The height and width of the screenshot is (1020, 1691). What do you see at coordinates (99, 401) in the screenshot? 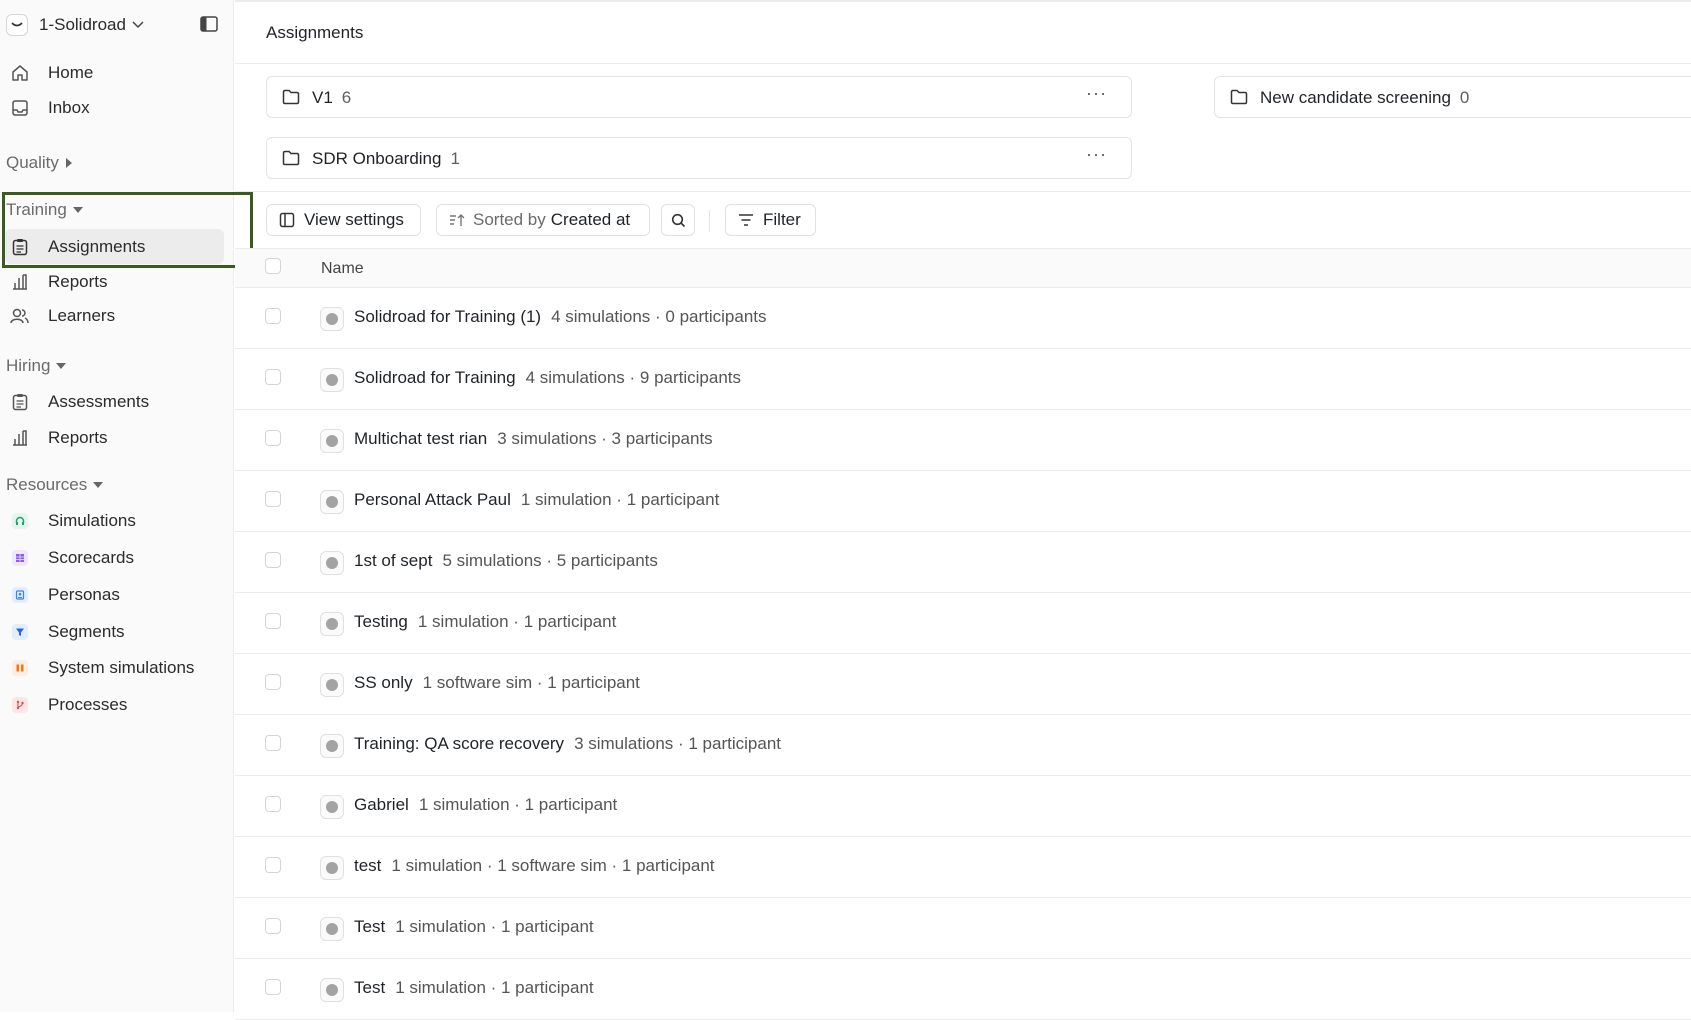
I see `sidebar-item-label: Assessments` at bounding box center [99, 401].